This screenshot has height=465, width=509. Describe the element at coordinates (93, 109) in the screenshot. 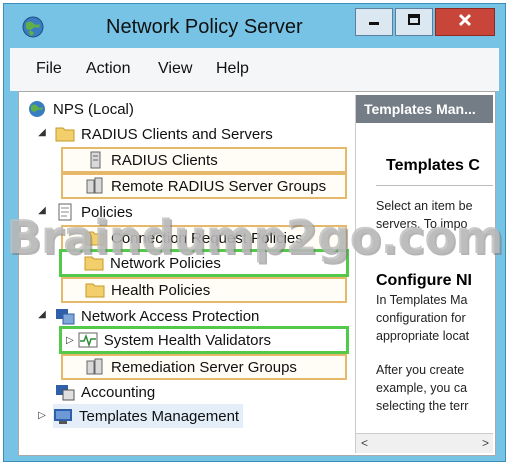

I see `tree-label: NPS (Local)` at that location.